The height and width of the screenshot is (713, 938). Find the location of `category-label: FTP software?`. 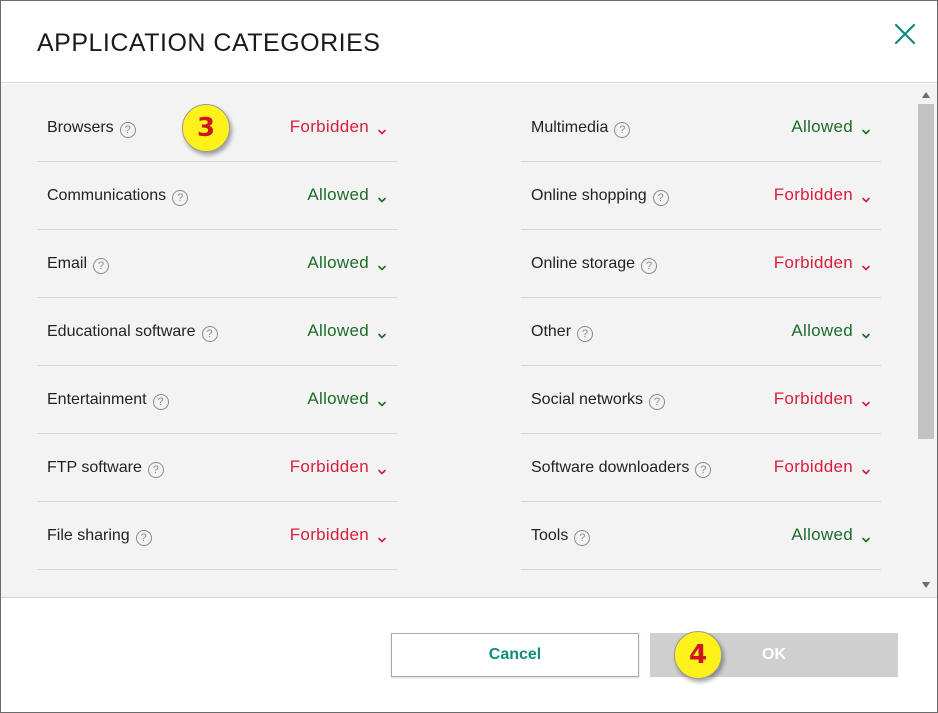

category-label: FTP software? is located at coordinates (105, 468).